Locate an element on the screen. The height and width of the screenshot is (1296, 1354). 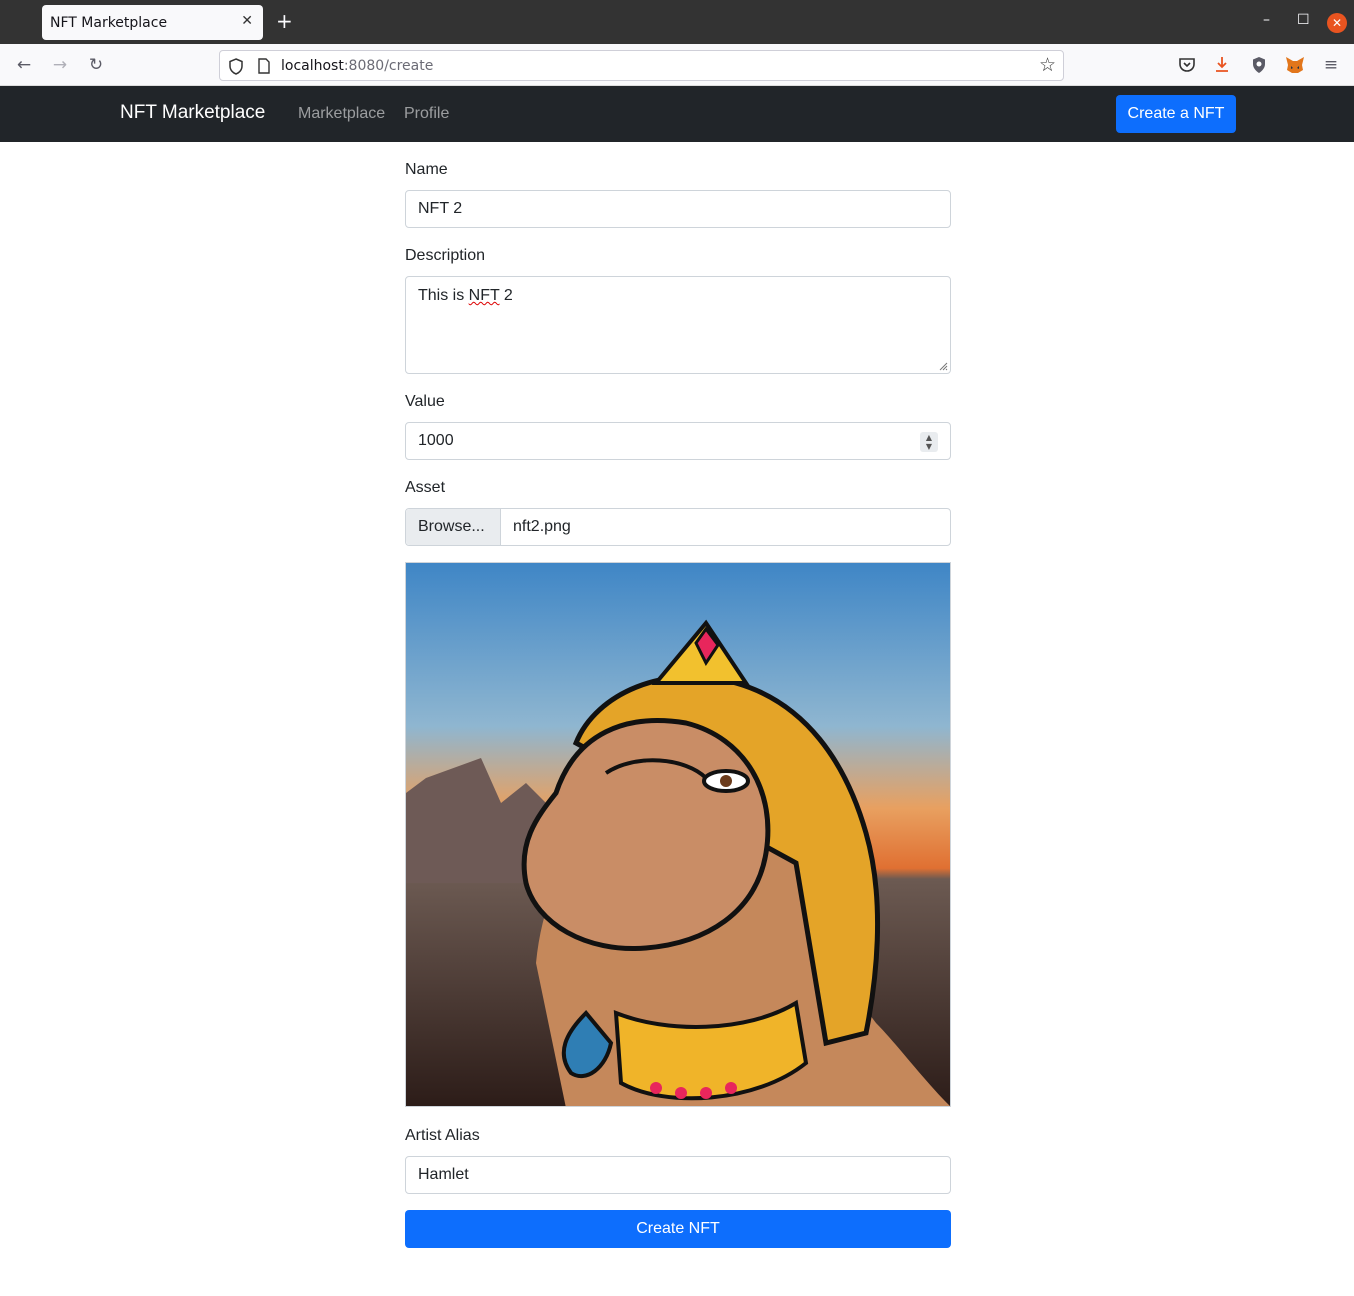
create-nft-nav-button: Create a NFT is located at coordinates (1176, 114).